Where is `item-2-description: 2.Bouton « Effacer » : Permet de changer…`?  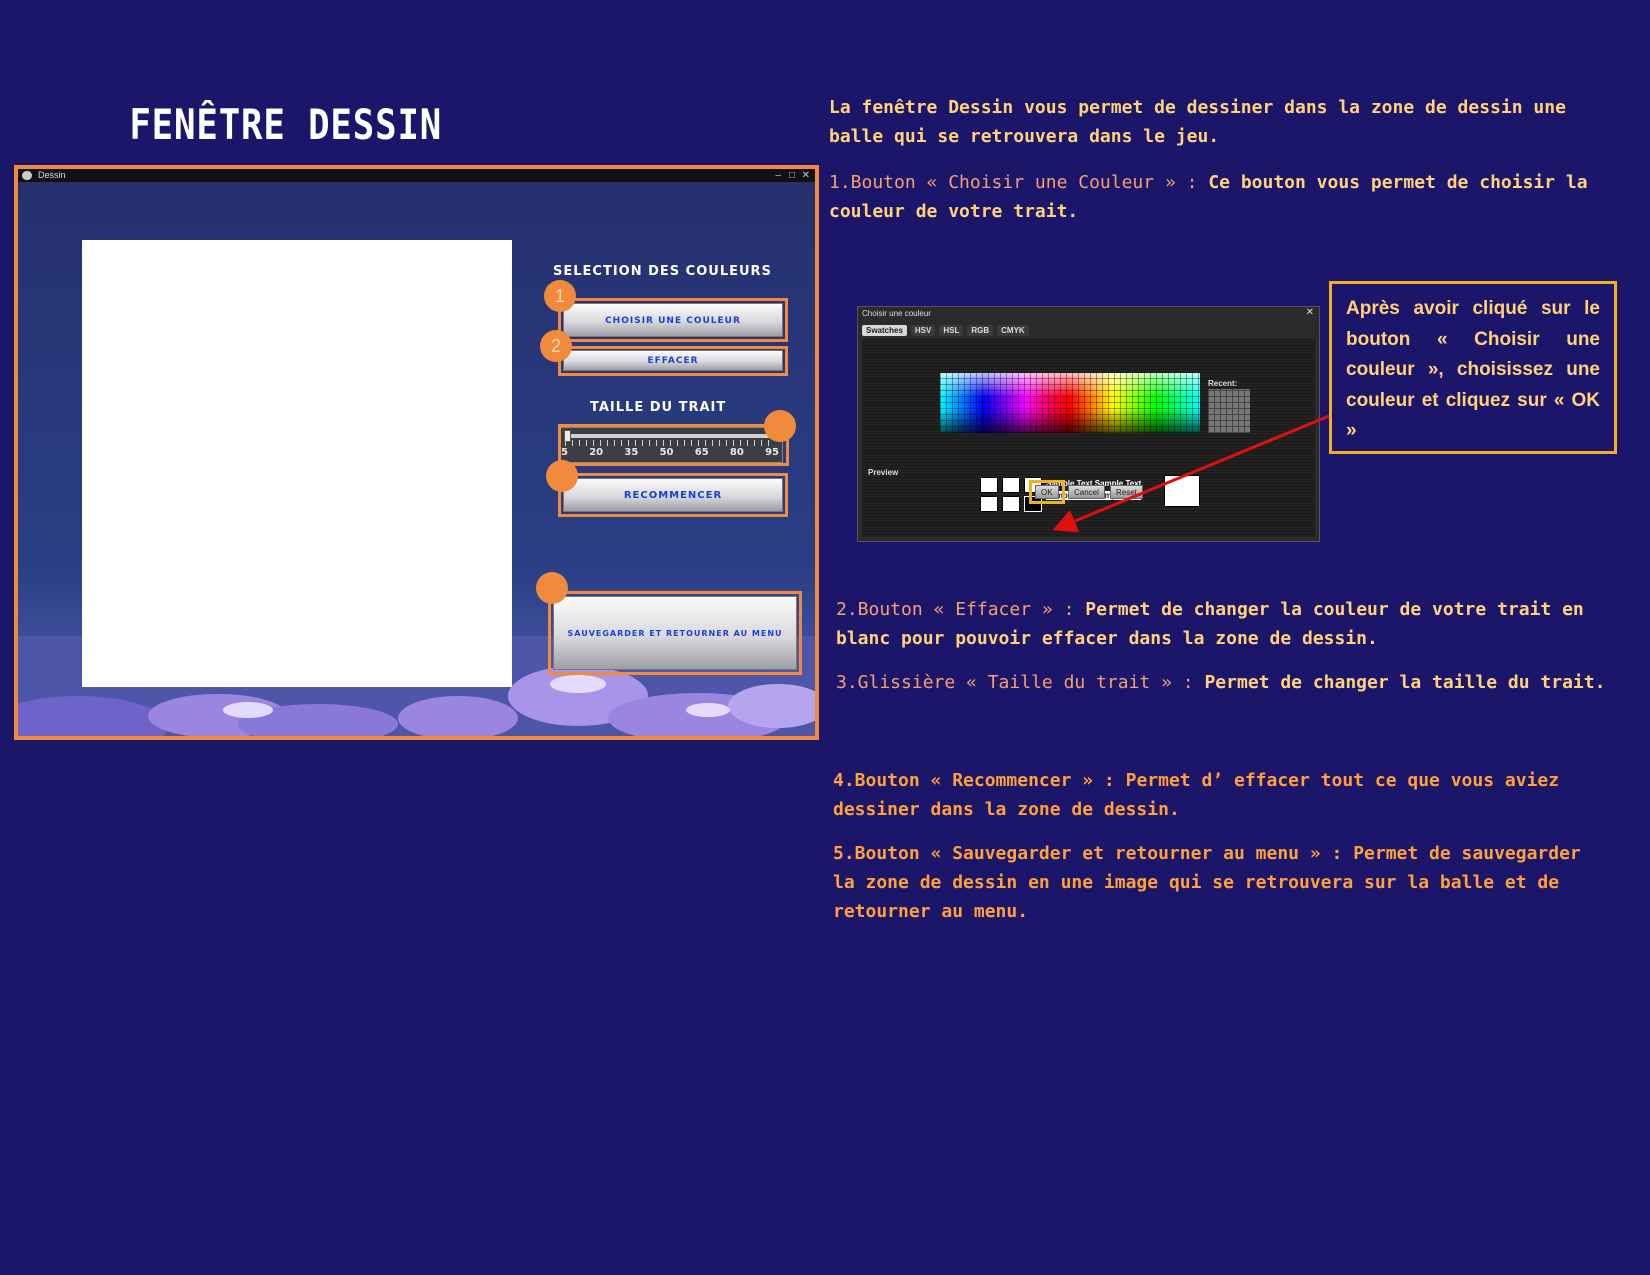 item-2-description: 2.Bouton « Effacer » : Permet de changer… is located at coordinates (1231, 624).